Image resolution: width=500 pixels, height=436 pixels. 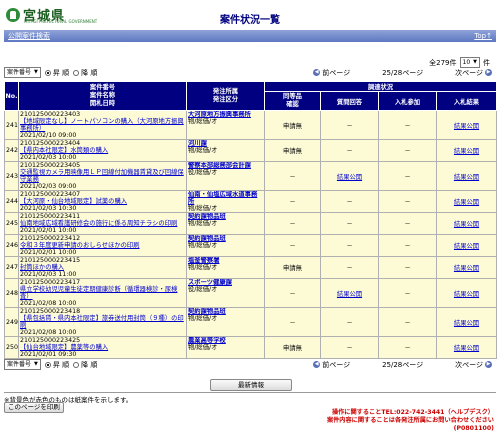 I want to click on dept-link: 河川課, so click(x=225, y=144).